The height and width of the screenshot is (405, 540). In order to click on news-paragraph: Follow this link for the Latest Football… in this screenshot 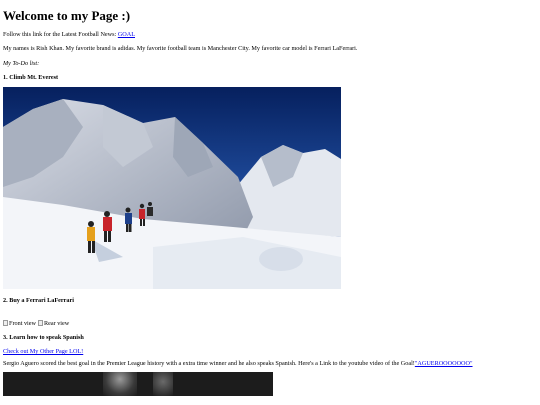, I will do `click(270, 34)`.